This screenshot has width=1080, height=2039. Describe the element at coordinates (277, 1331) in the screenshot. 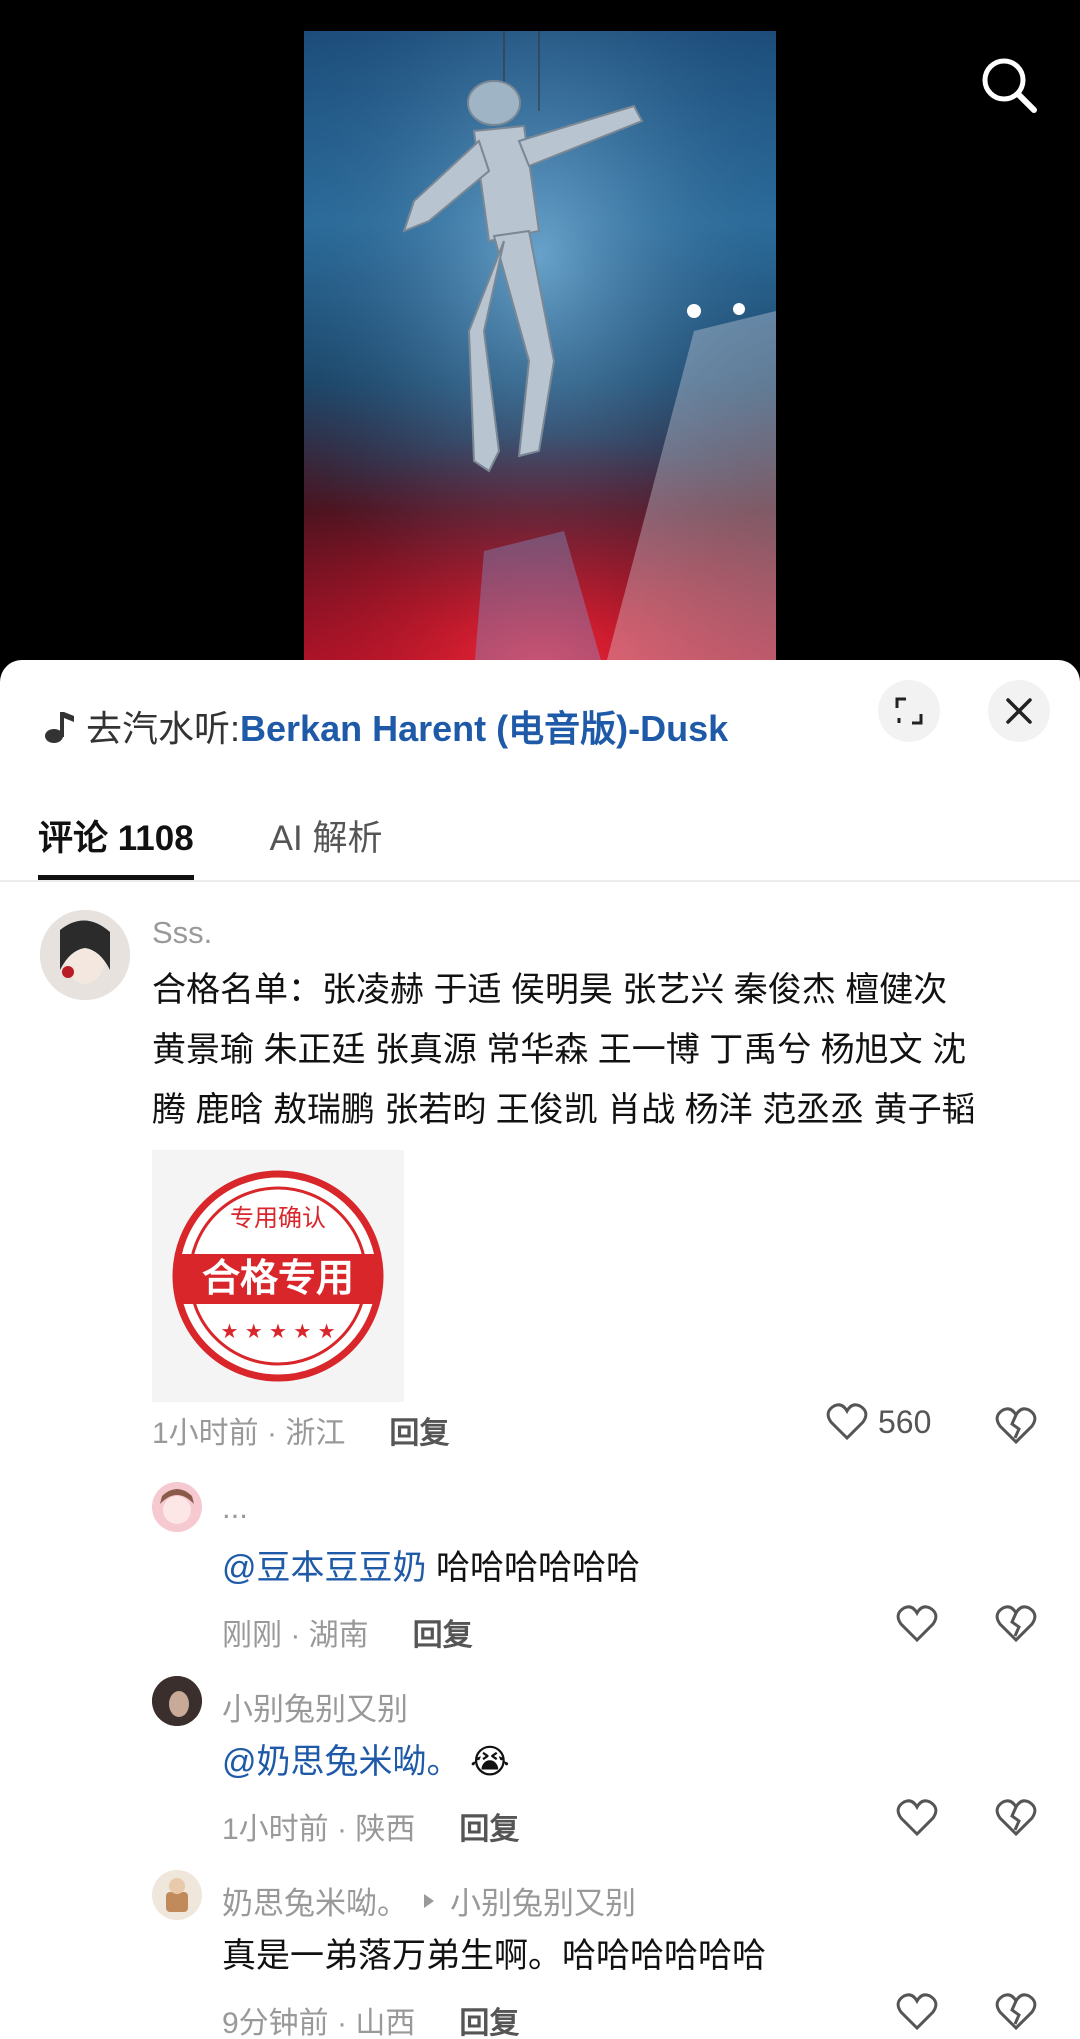

I see `stamp-stars: ★ ★ ★ ★ ★` at that location.